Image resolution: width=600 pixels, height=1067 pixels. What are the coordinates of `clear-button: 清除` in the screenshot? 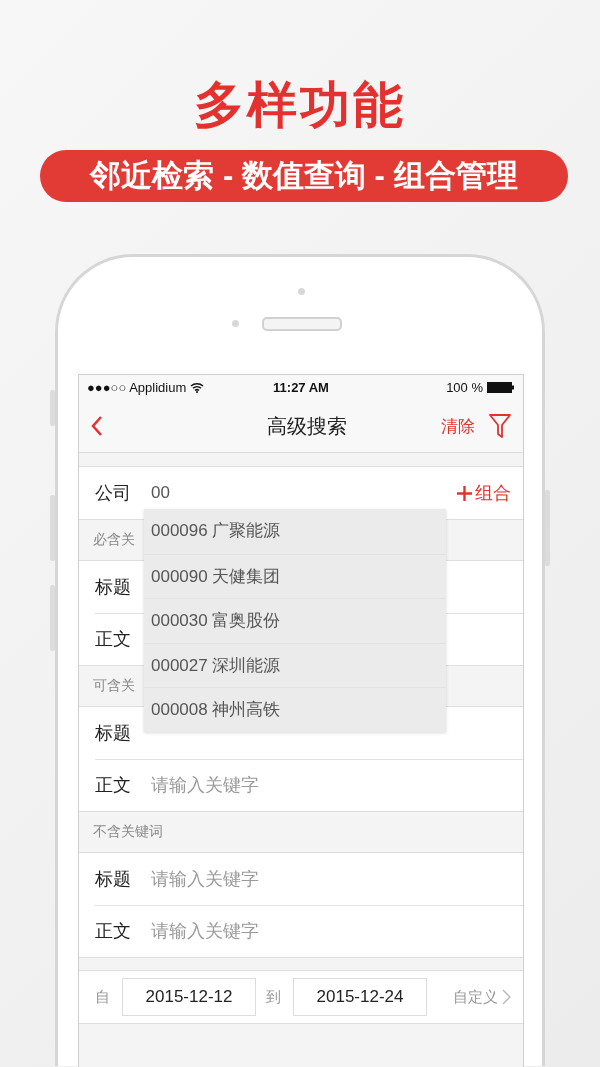 It's located at (458, 426).